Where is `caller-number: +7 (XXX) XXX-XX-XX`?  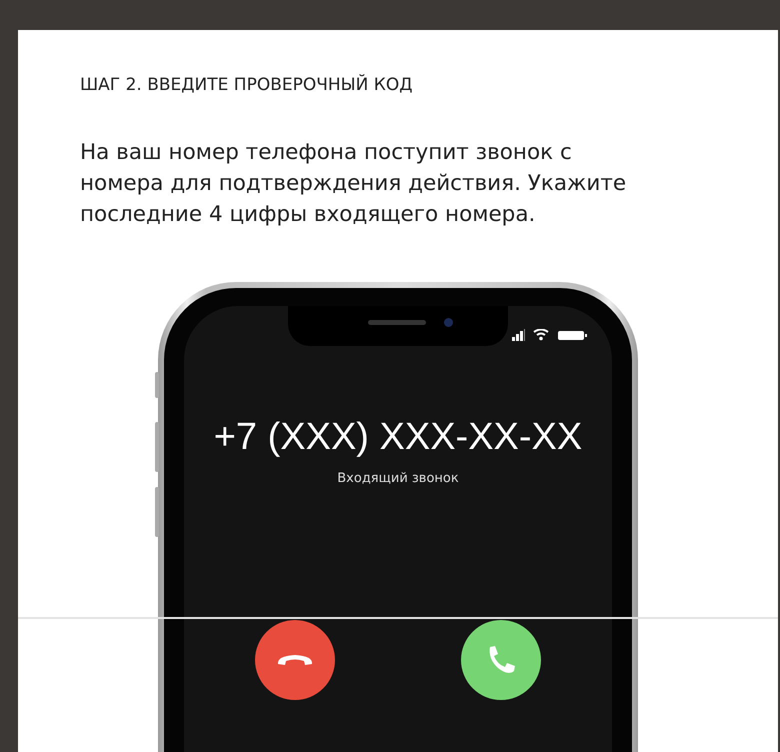 caller-number: +7 (XXX) XXX-XX-XX is located at coordinates (398, 437).